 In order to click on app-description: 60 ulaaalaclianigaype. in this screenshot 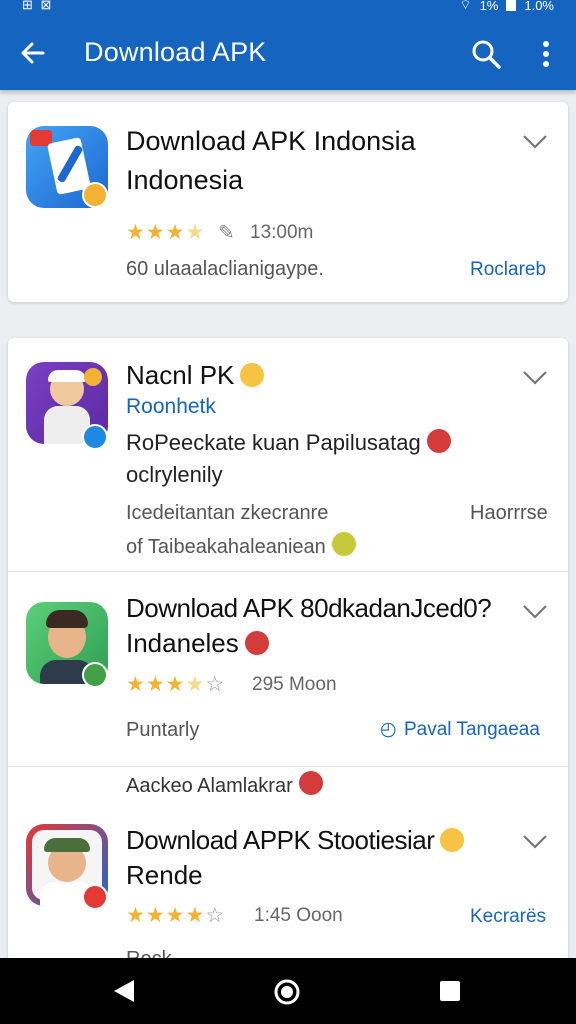, I will do `click(225, 269)`.